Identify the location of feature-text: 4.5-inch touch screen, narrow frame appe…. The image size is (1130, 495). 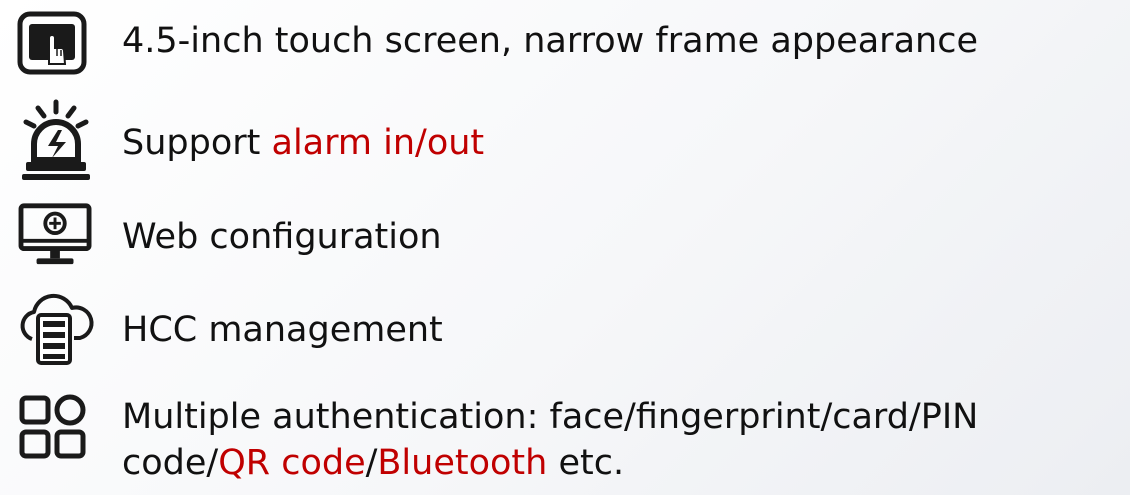
(550, 41).